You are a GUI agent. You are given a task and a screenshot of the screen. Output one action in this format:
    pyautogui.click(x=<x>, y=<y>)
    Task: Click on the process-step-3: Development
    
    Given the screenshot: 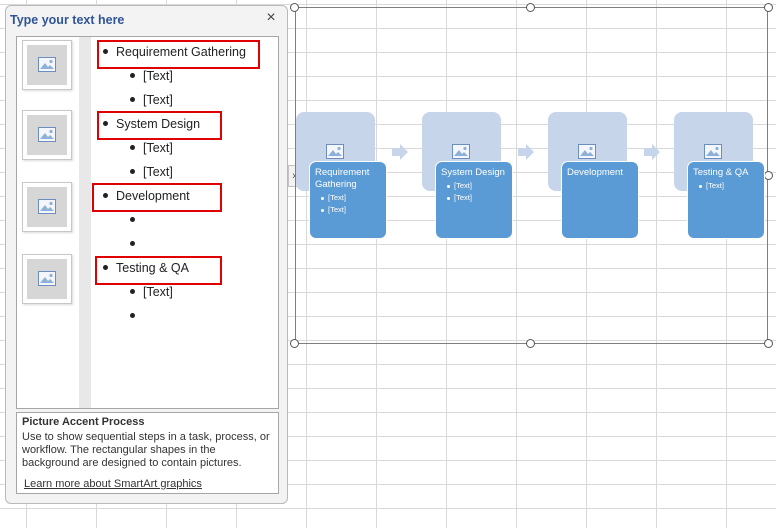 What is the action you would take?
    pyautogui.click(x=600, y=200)
    